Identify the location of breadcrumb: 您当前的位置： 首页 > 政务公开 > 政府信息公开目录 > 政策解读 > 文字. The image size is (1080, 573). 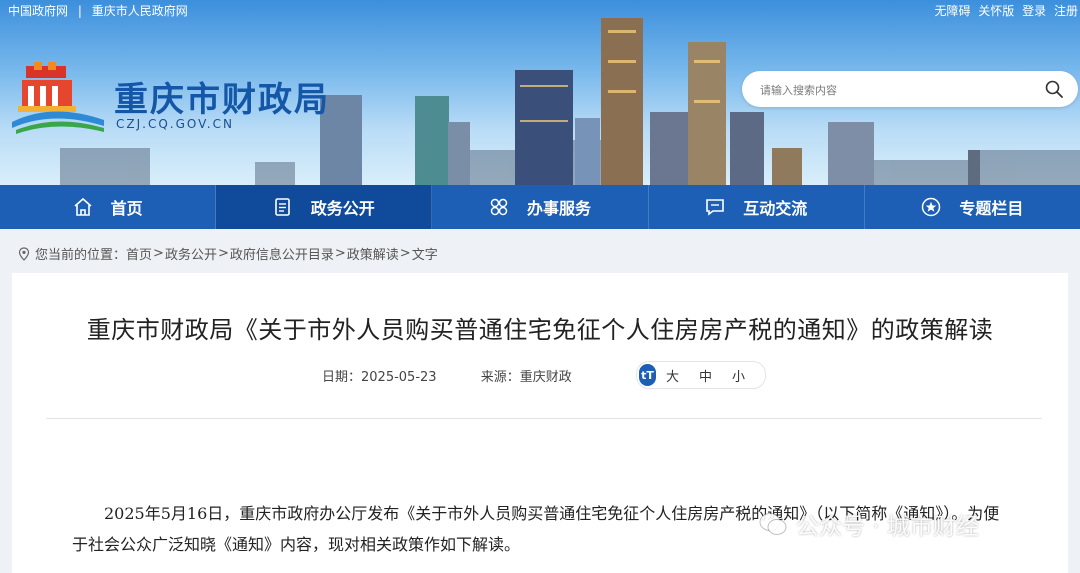
(228, 253).